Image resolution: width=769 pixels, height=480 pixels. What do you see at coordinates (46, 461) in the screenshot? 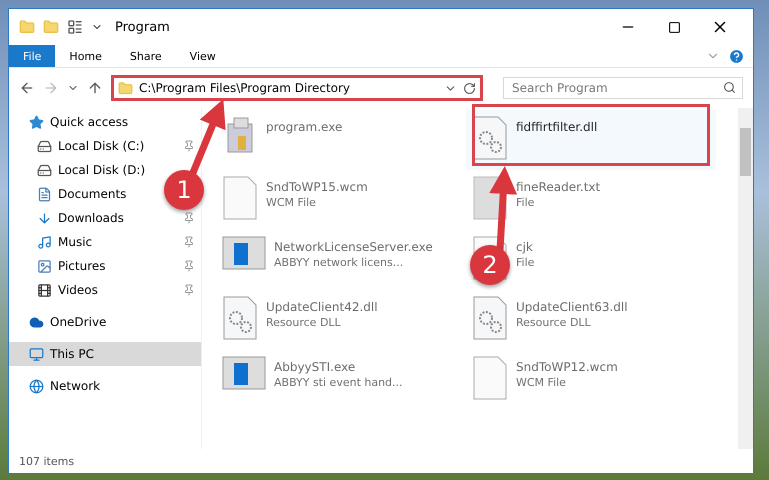
I see `item-count: 107 items` at bounding box center [46, 461].